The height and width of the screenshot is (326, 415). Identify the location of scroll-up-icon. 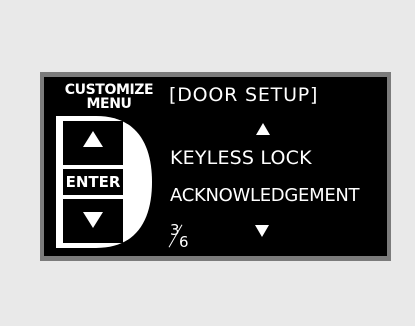
(263, 129).